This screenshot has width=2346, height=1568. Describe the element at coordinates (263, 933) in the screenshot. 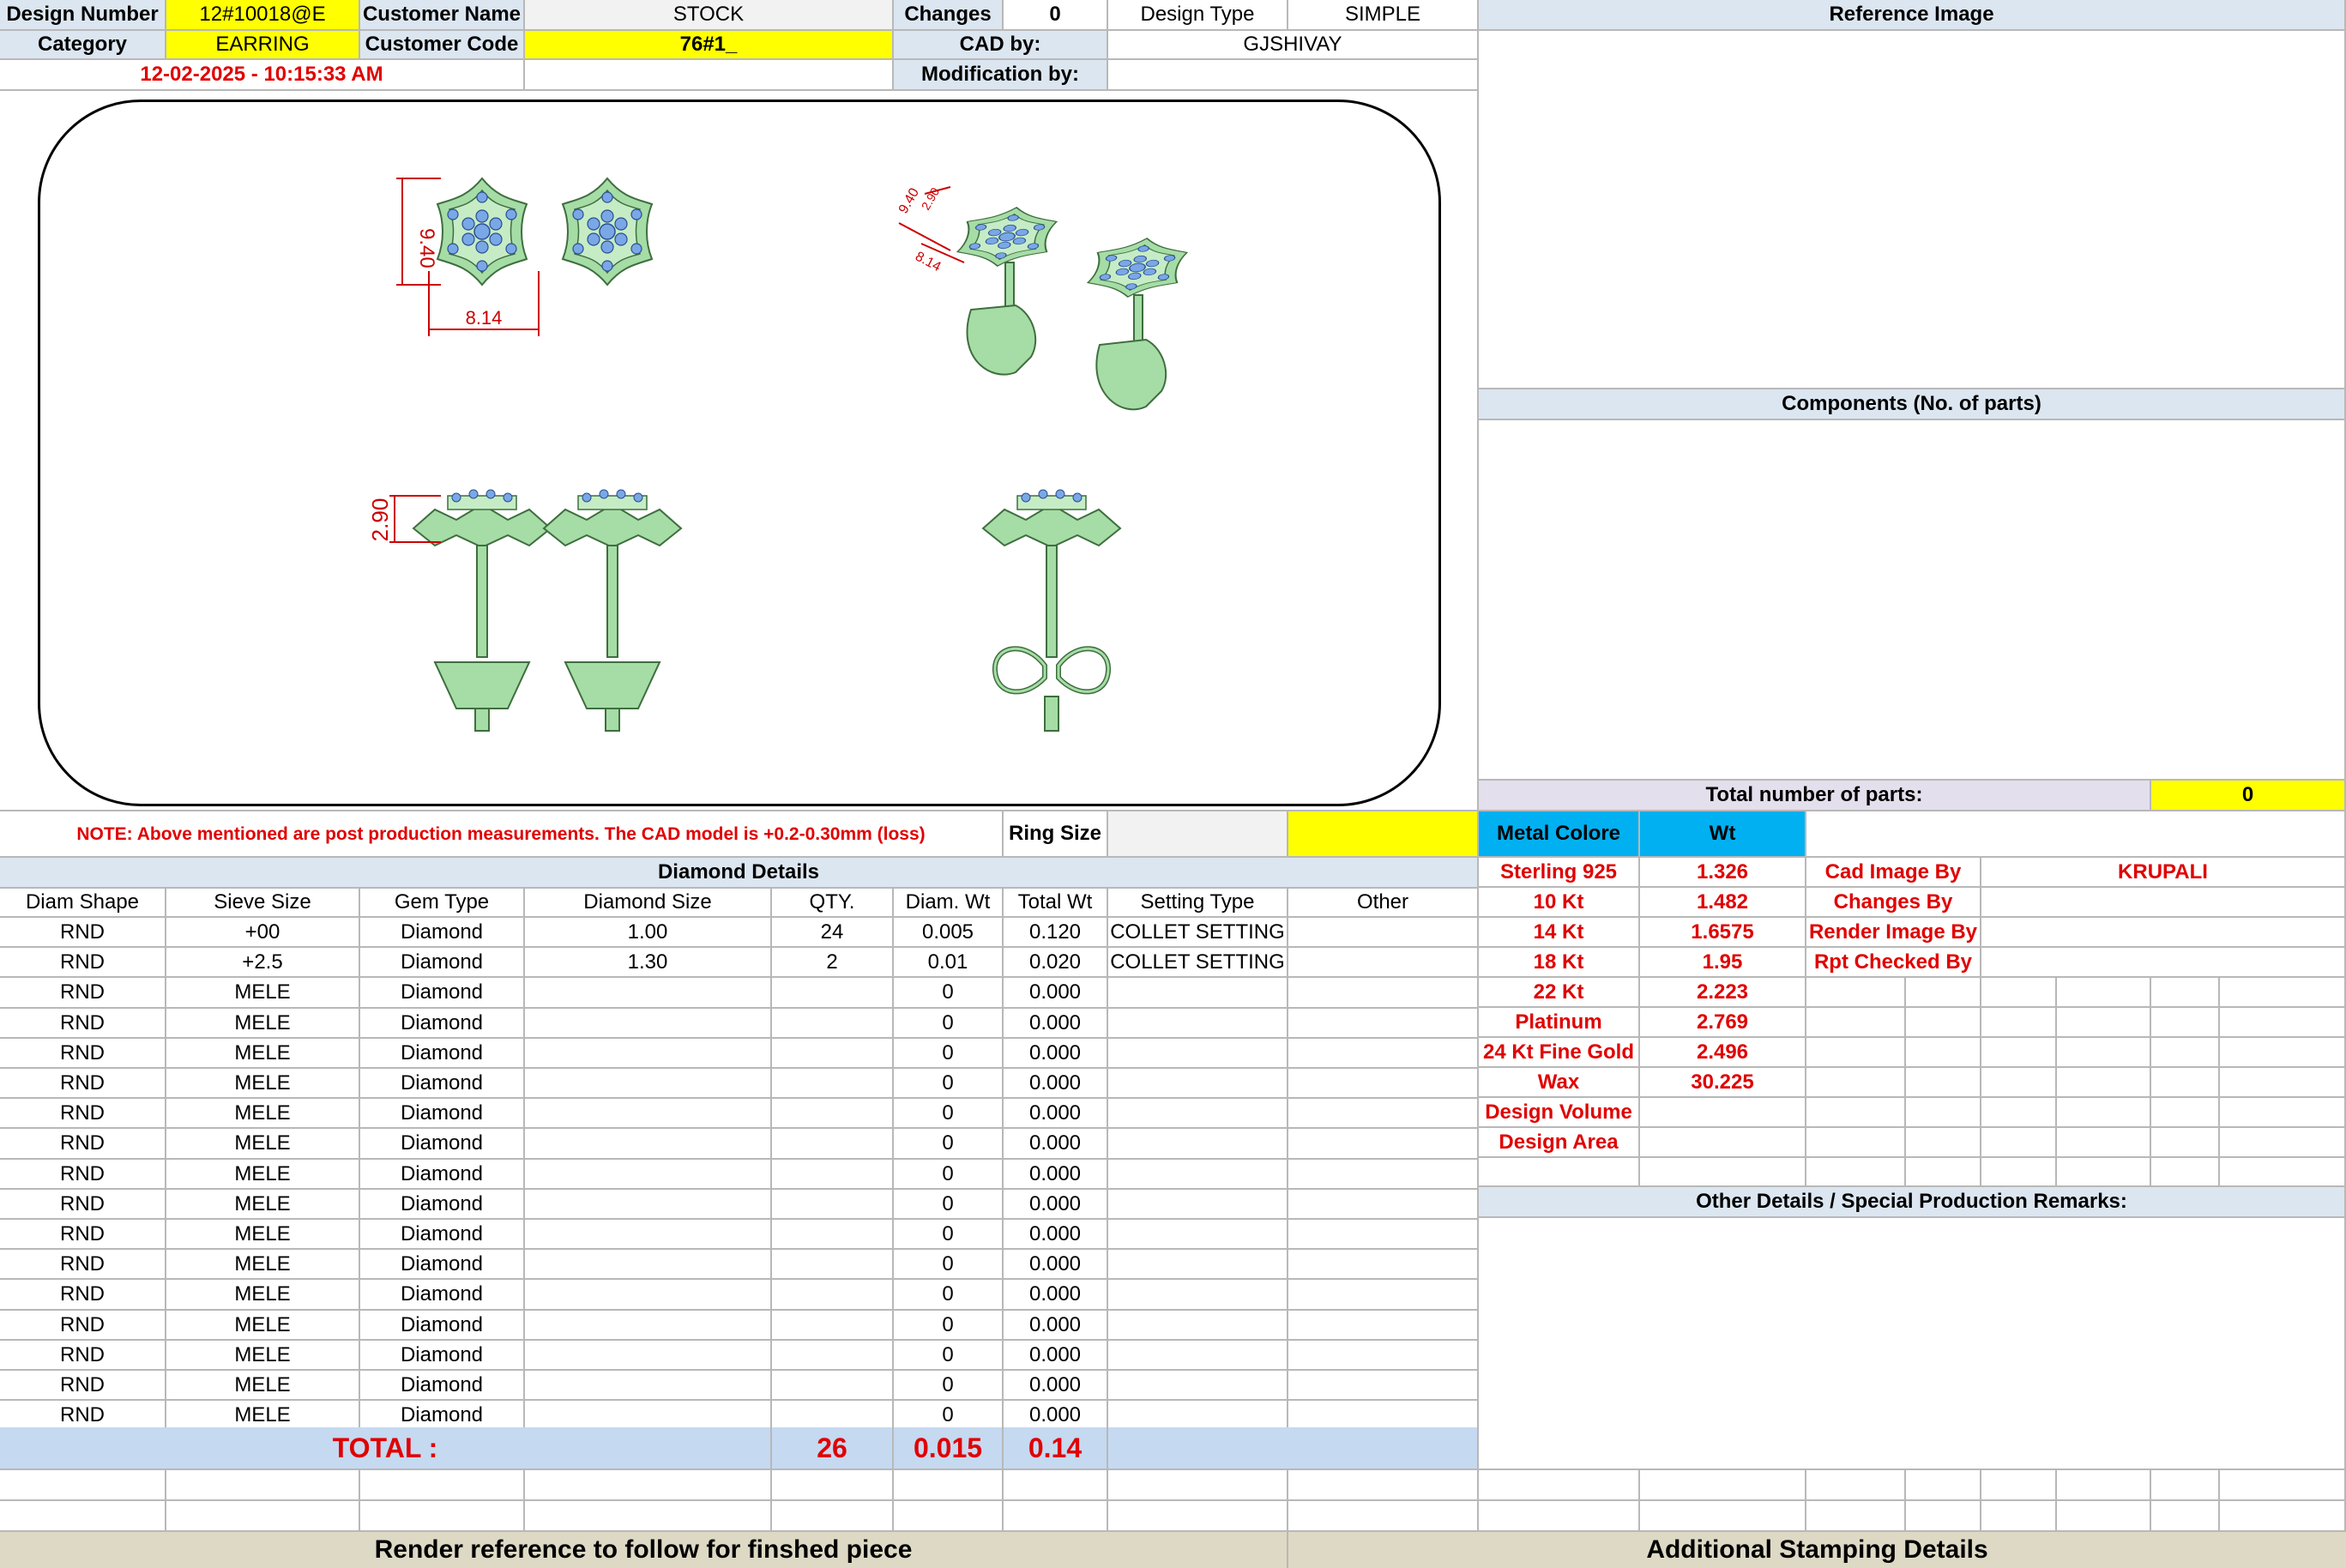

I see `diamond-cell: +00` at that location.